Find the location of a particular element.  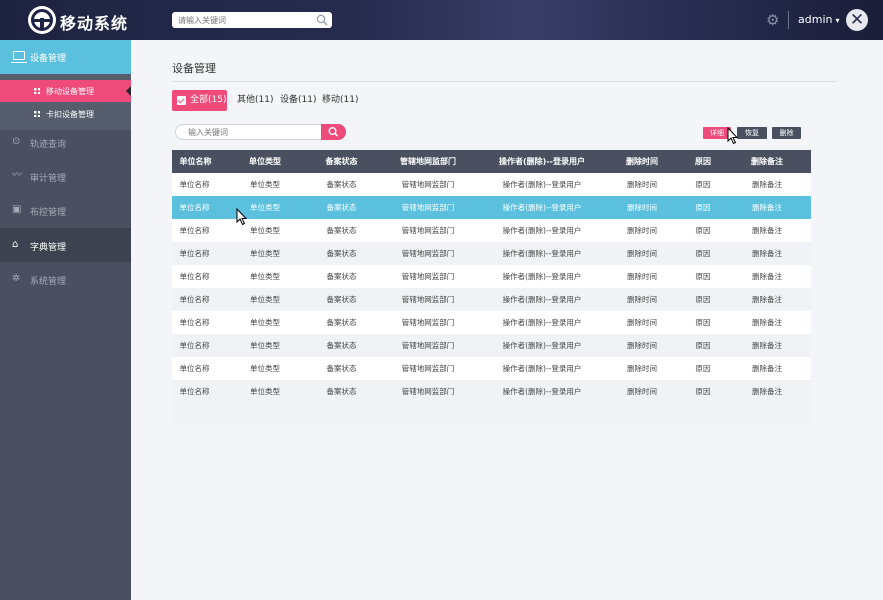

sidebar-submenu: 移动设备管理 卡扣设备管理 is located at coordinates (65, 102).